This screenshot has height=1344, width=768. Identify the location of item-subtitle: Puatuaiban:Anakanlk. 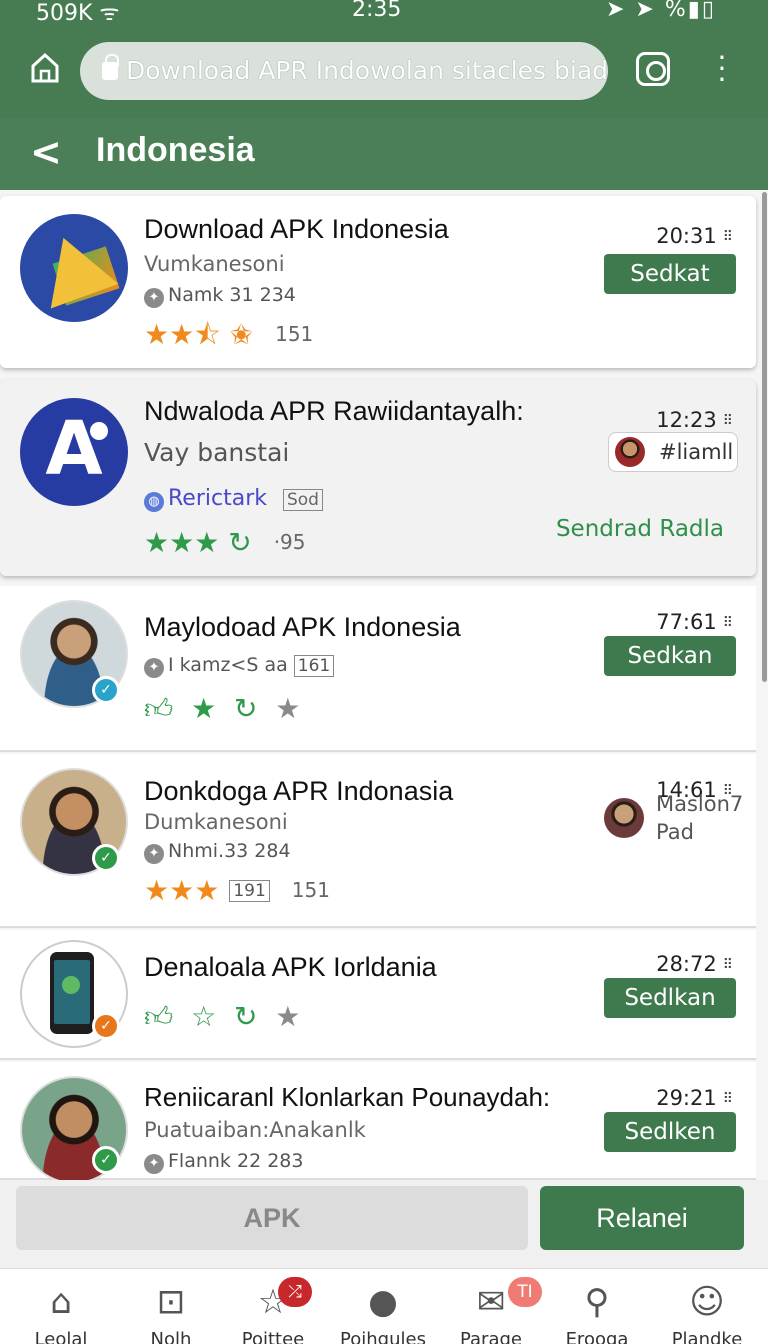
(255, 1130).